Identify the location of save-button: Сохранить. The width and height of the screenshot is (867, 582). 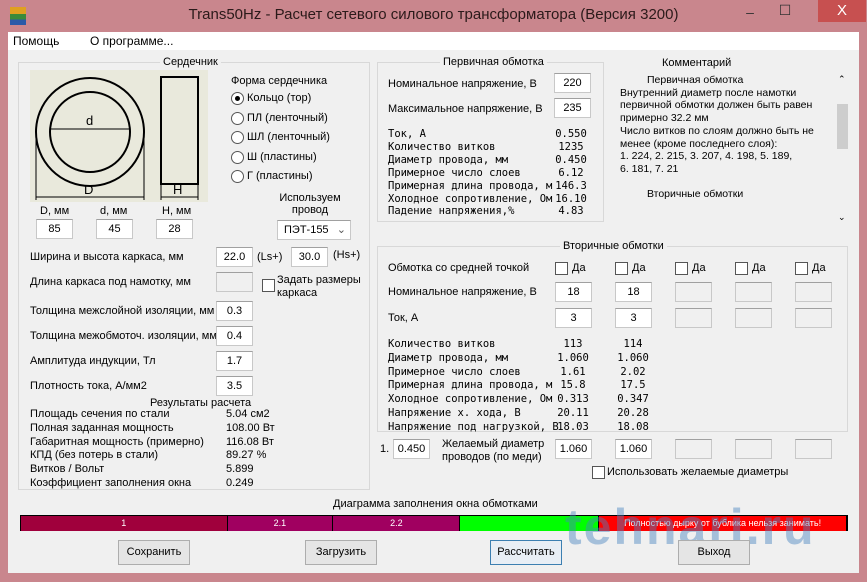
(154, 552).